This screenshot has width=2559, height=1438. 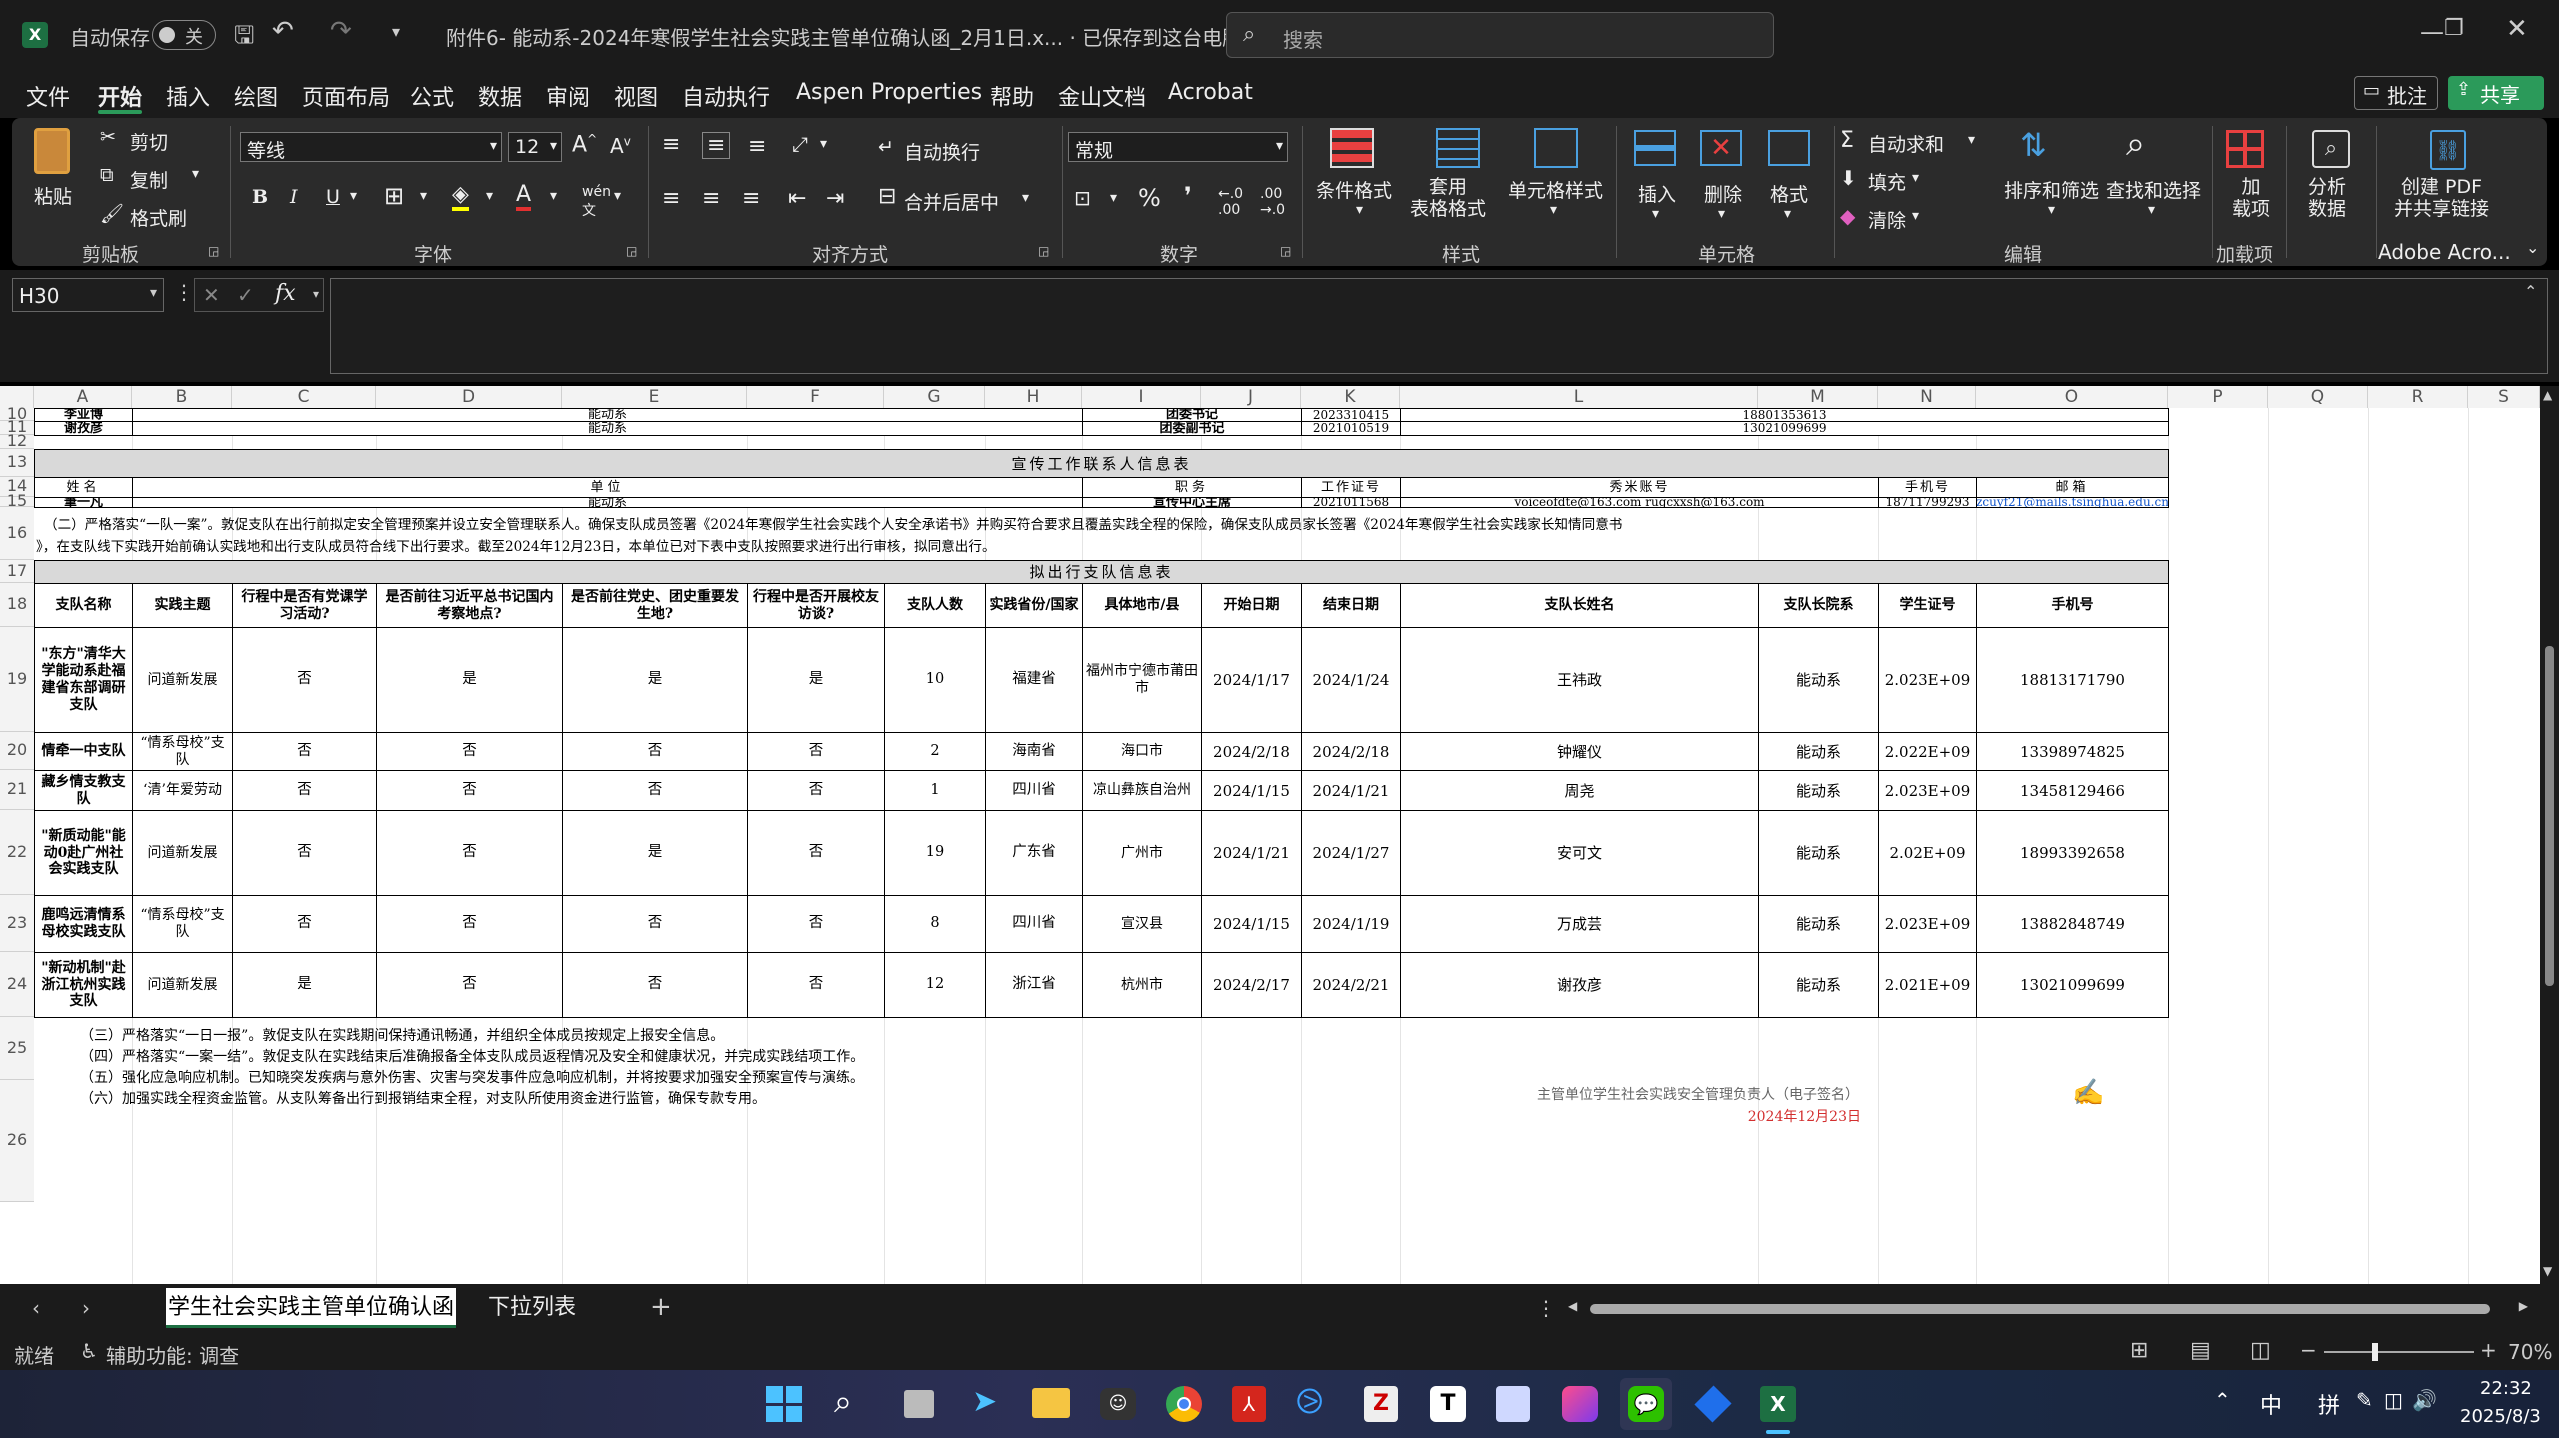 I want to click on team-header-8: 具体地市/县, so click(x=1142, y=605).